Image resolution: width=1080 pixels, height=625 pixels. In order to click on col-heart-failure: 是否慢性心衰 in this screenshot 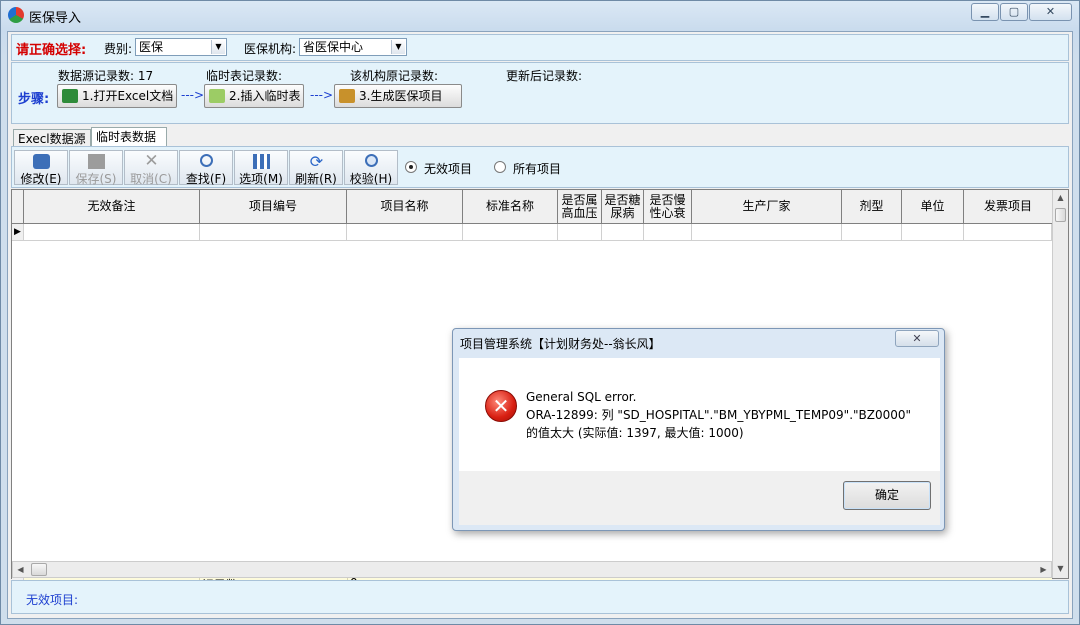, I will do `click(668, 206)`.